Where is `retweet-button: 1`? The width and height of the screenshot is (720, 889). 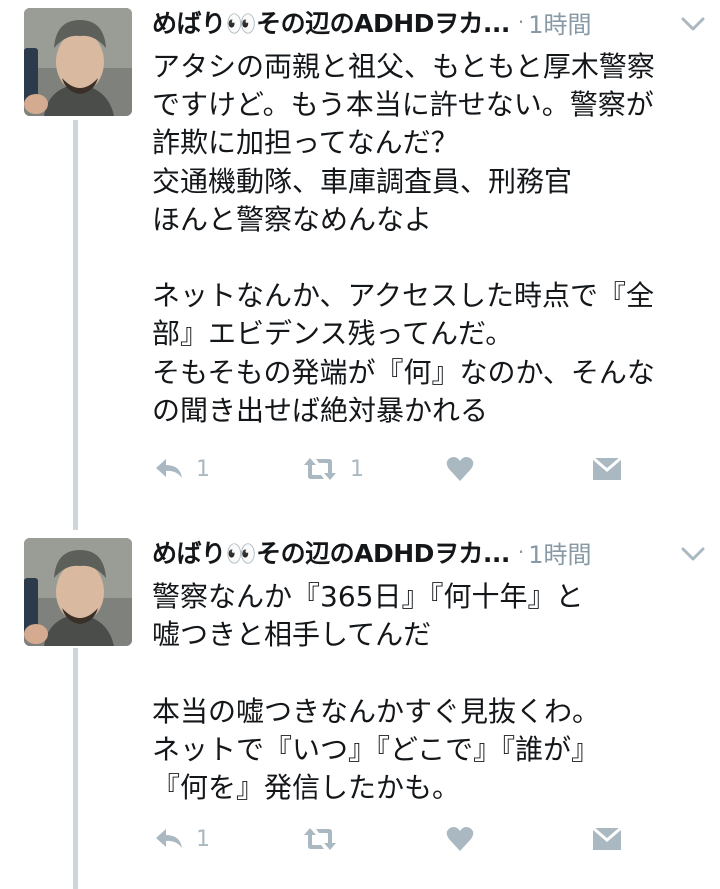
retweet-button: 1 is located at coordinates (333, 469).